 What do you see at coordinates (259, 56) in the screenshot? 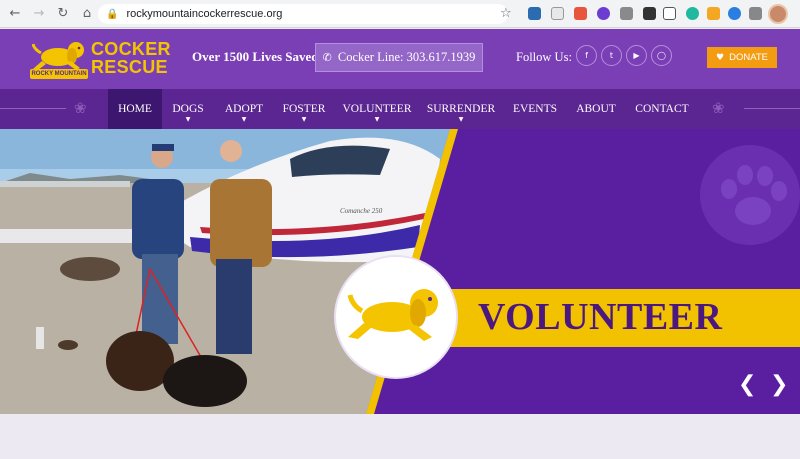
I see `tagline: Over 1500 Lives Saved !` at bounding box center [259, 56].